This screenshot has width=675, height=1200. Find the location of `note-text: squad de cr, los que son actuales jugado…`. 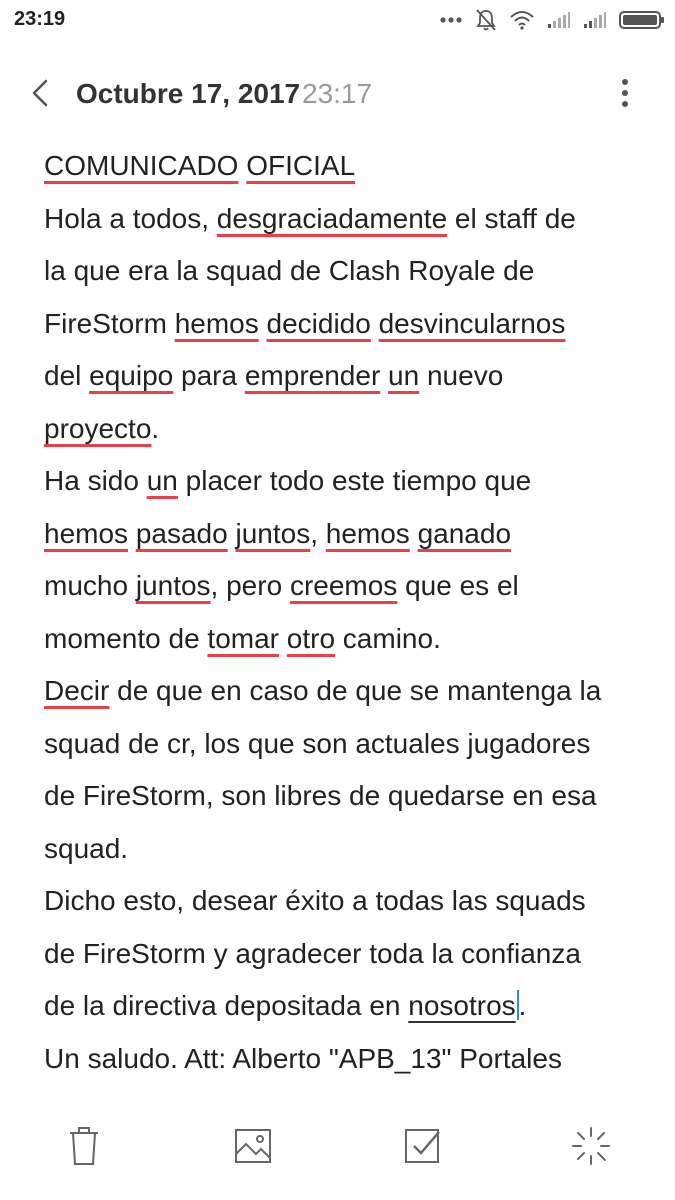

note-text: squad de cr, los que son actuales jugado… is located at coordinates (317, 743).